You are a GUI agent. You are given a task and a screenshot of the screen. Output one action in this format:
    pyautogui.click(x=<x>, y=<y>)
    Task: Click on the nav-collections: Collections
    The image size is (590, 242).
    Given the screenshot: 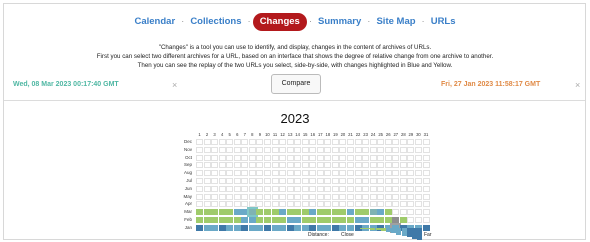 What is the action you would take?
    pyautogui.click(x=215, y=22)
    